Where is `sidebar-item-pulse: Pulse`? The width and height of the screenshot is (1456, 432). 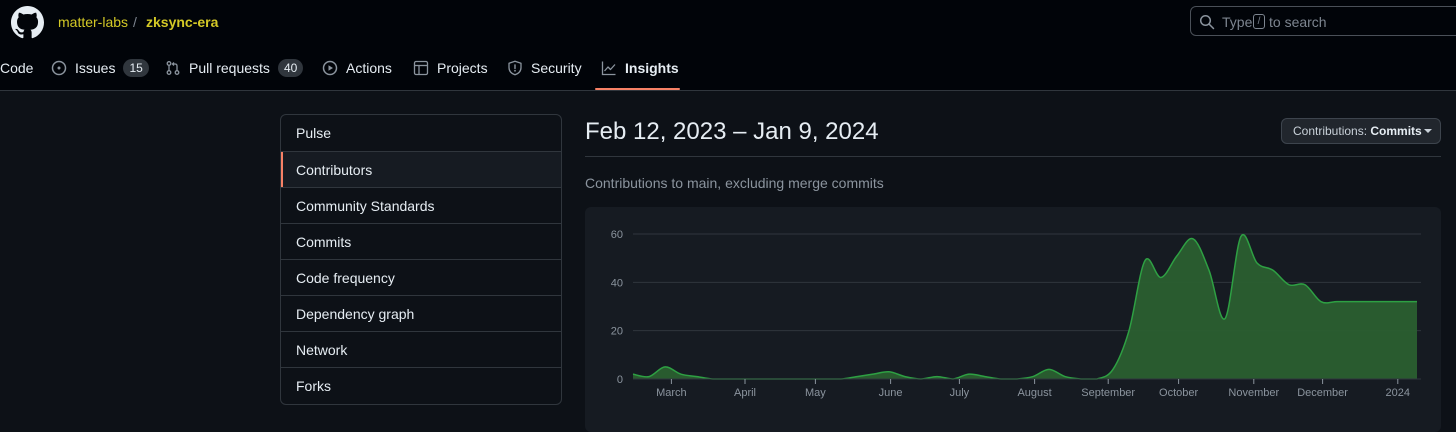
sidebar-item-pulse: Pulse is located at coordinates (421, 133).